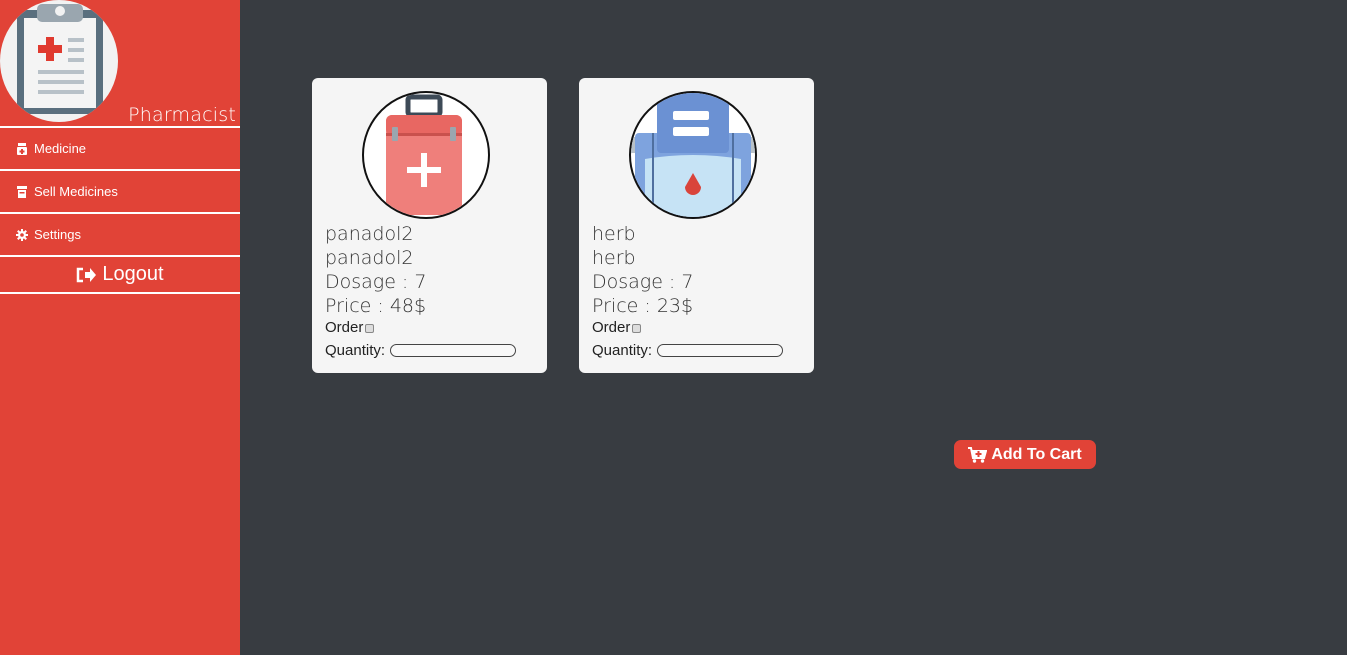 This screenshot has width=1347, height=655. Describe the element at coordinates (76, 191) in the screenshot. I see `sidebar-item-label: Sell Medicines` at that location.